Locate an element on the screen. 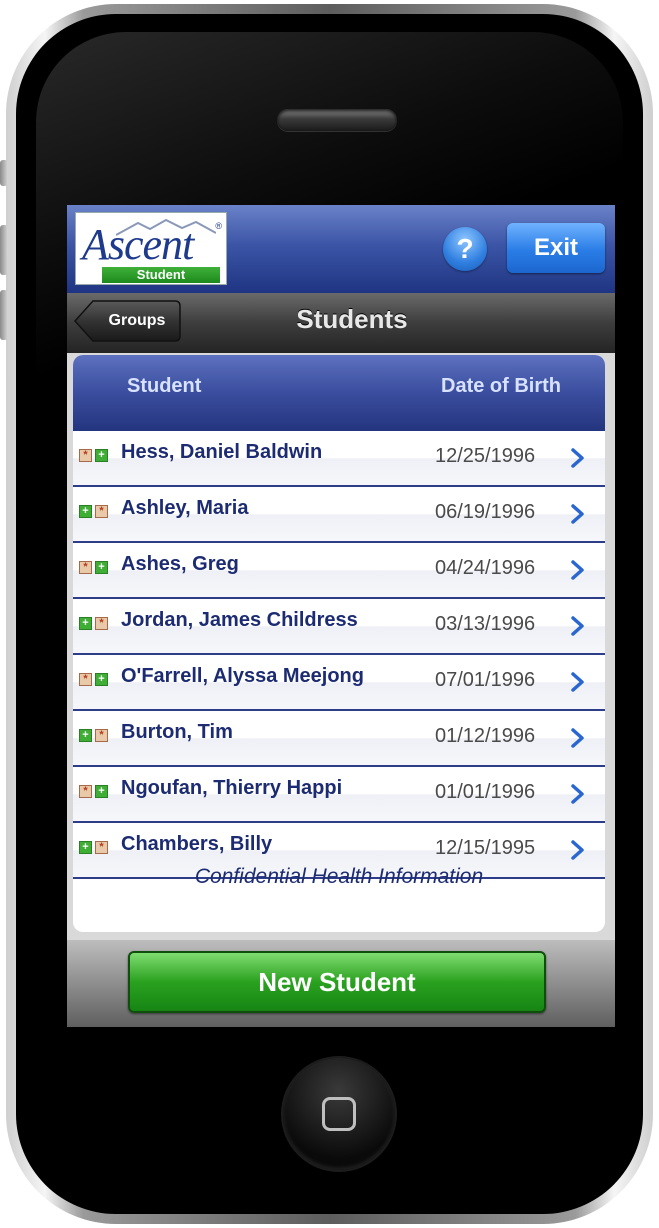 This screenshot has width=659, height=1228. logo-subtitle: Student is located at coordinates (161, 275).